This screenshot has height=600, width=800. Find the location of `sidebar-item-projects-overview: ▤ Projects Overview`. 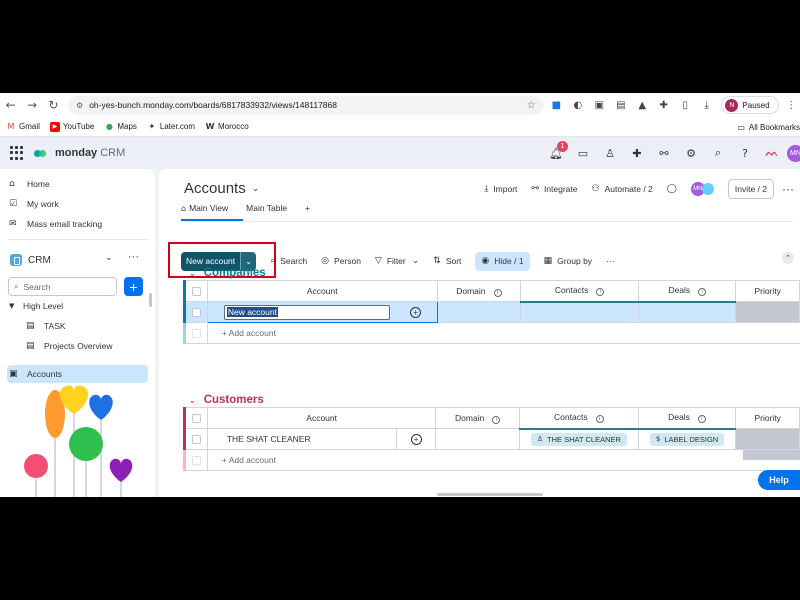

sidebar-item-projects-overview: ▤ Projects Overview is located at coordinates (69, 346).